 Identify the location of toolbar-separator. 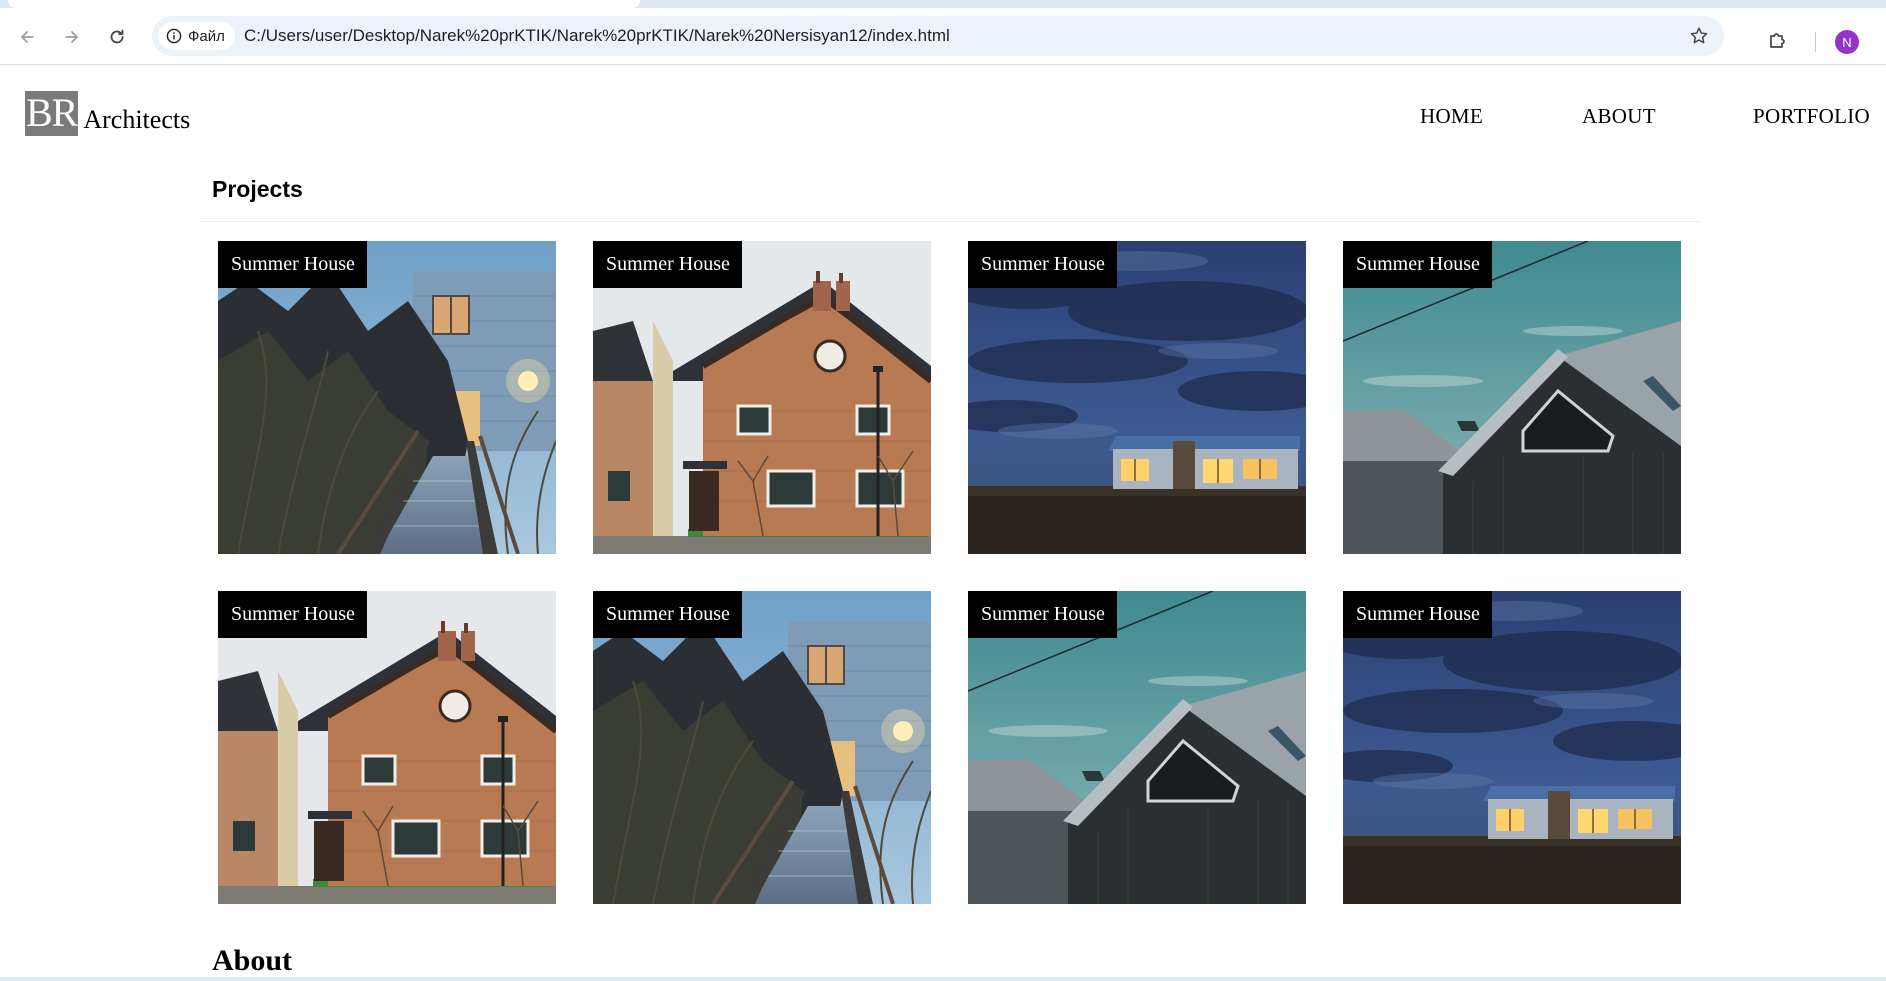
(1815, 42).